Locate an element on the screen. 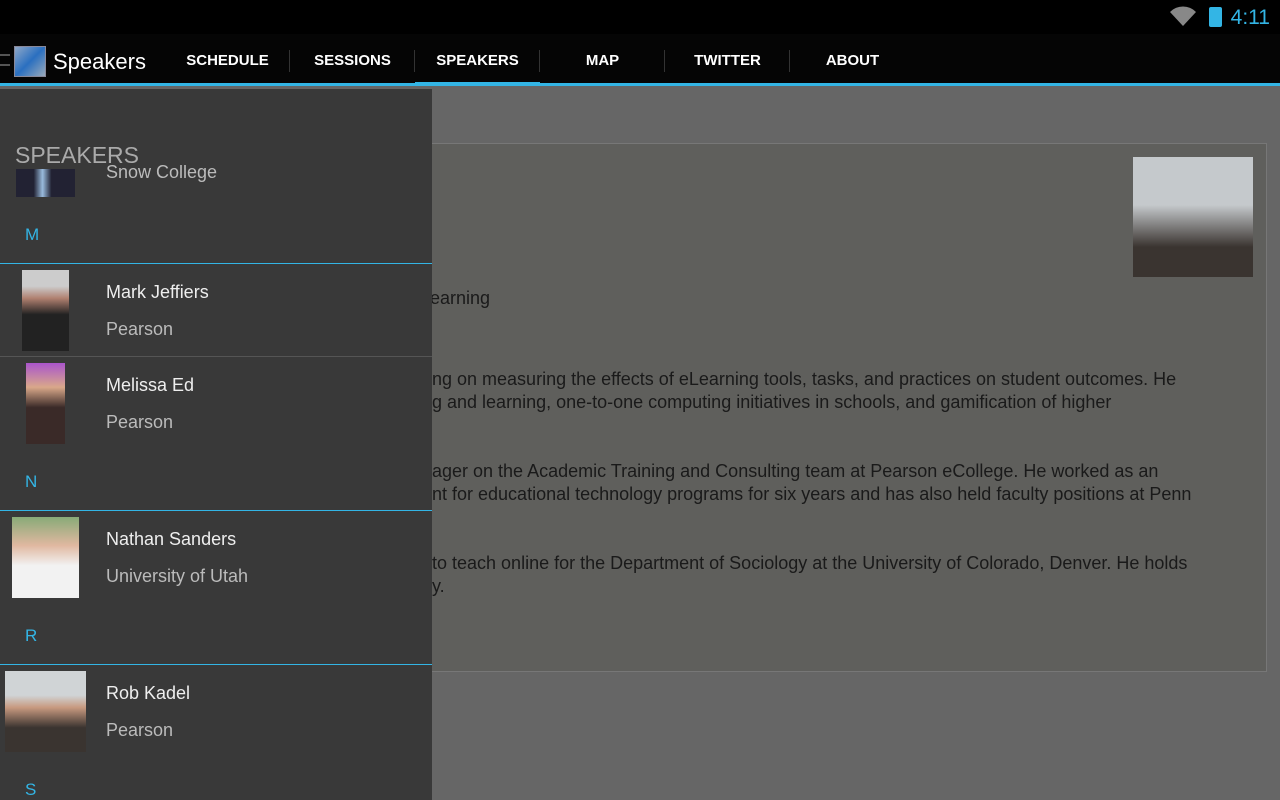  clock: 4:11 is located at coordinates (1250, 17).